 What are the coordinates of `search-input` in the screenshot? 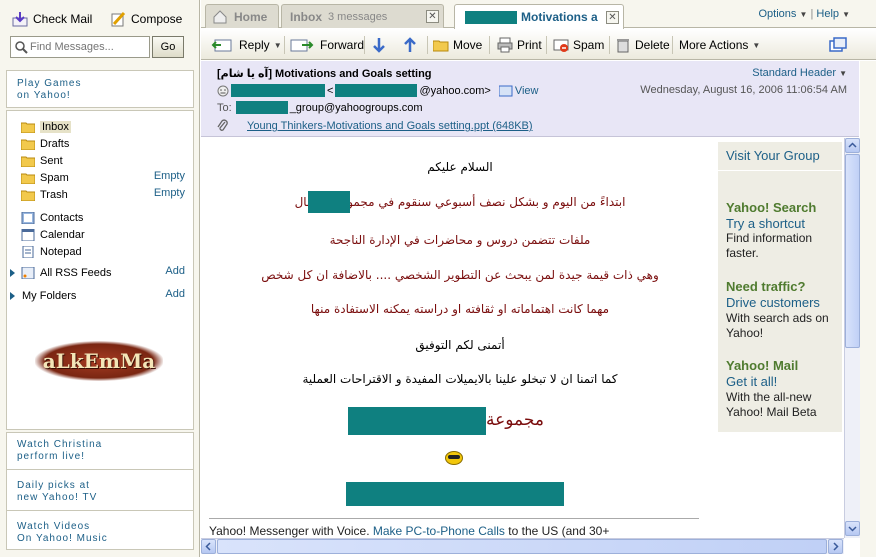 It's located at (89, 47).